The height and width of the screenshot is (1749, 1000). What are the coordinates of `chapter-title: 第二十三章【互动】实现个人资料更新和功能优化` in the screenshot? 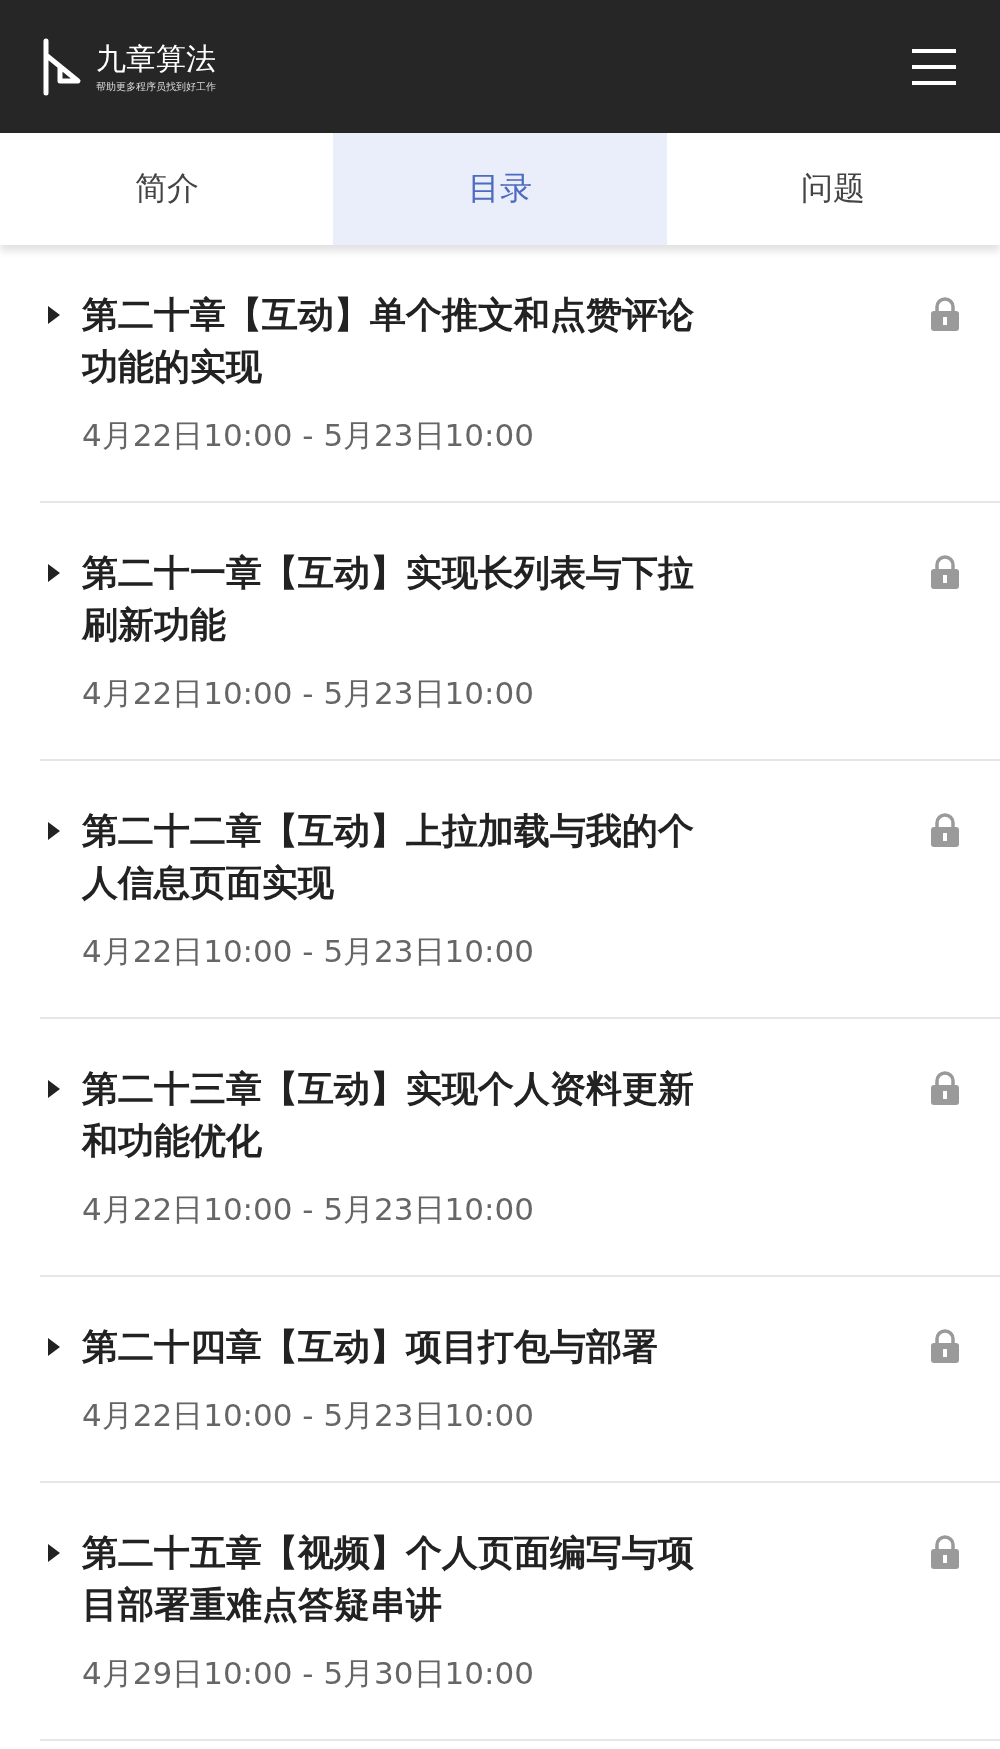 It's located at (402, 1115).